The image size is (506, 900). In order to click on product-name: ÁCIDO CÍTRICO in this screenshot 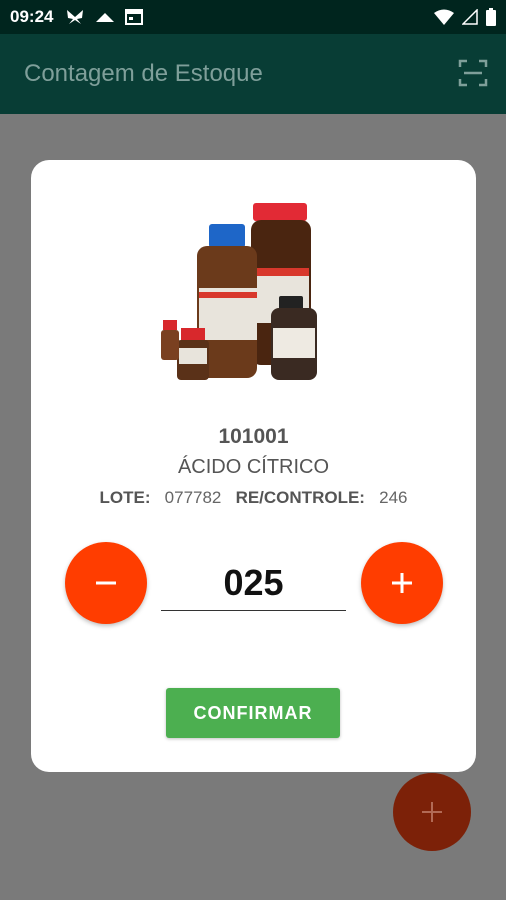, I will do `click(253, 467)`.